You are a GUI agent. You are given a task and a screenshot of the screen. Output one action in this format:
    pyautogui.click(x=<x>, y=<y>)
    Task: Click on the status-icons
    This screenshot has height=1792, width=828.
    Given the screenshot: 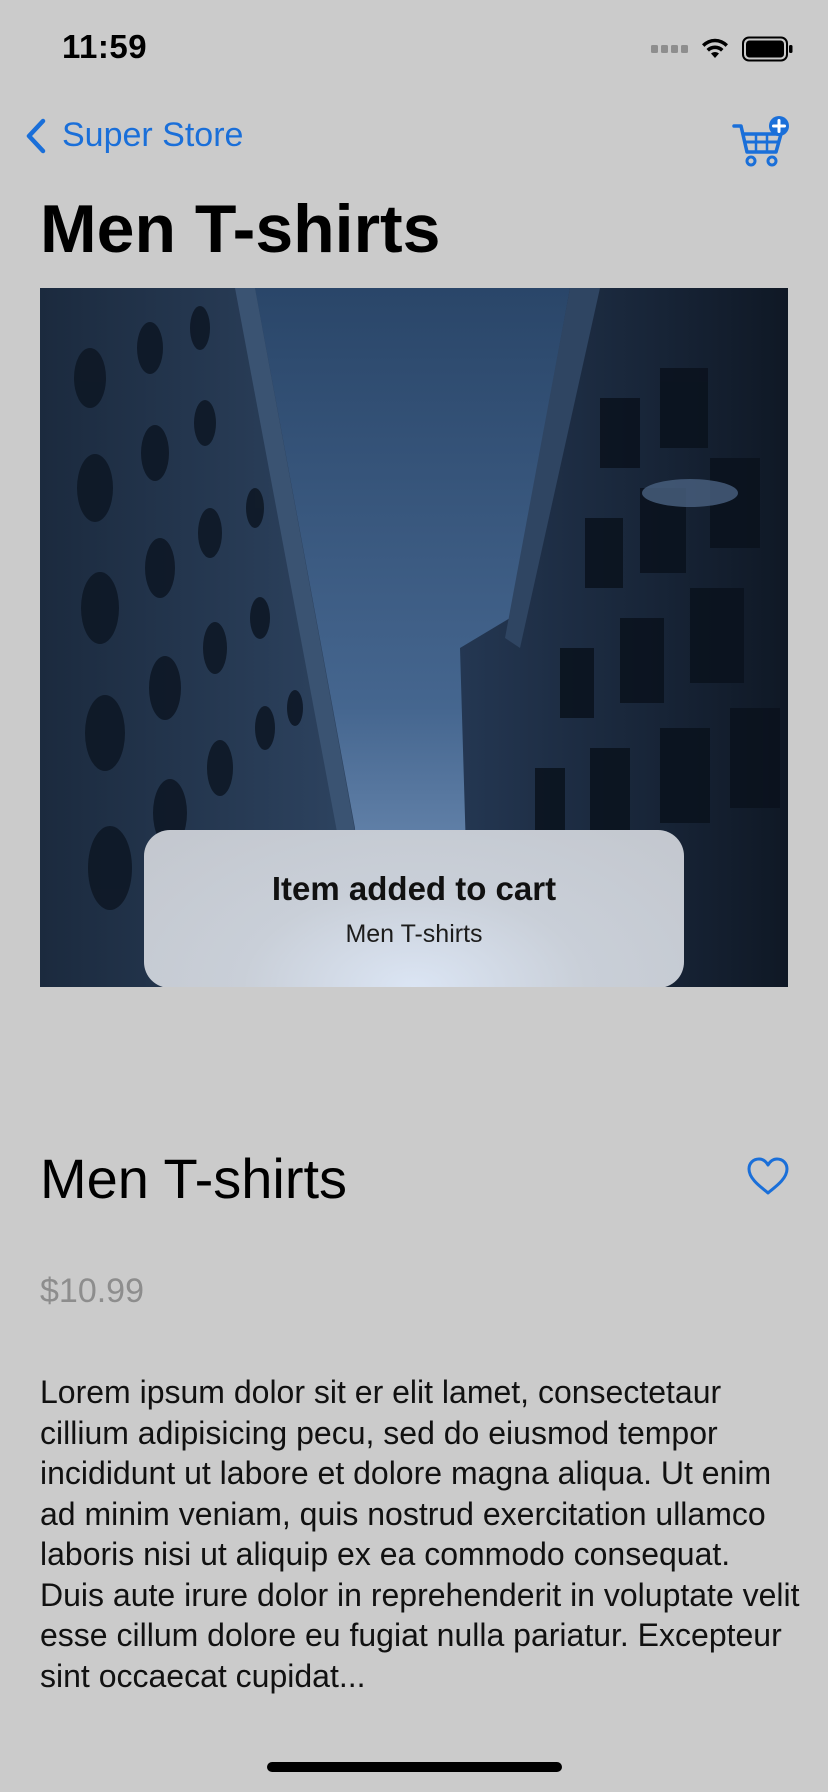 What is the action you would take?
    pyautogui.click(x=722, y=49)
    